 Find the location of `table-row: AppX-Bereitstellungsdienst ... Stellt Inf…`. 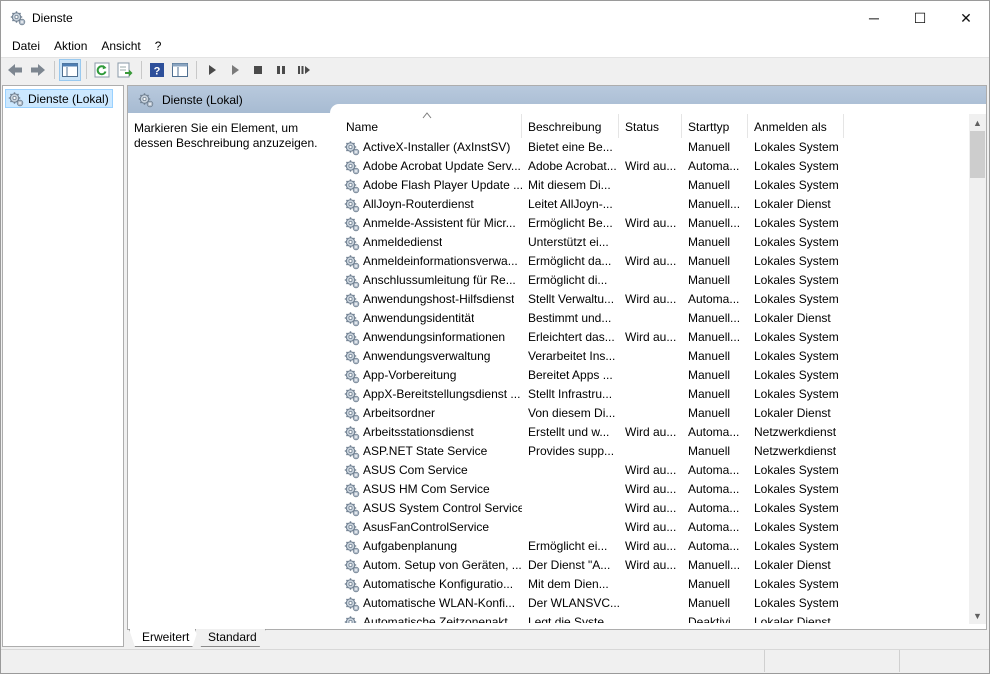

table-row: AppX-Bereitstellungsdienst ... Stellt Inf… is located at coordinates (654, 394).